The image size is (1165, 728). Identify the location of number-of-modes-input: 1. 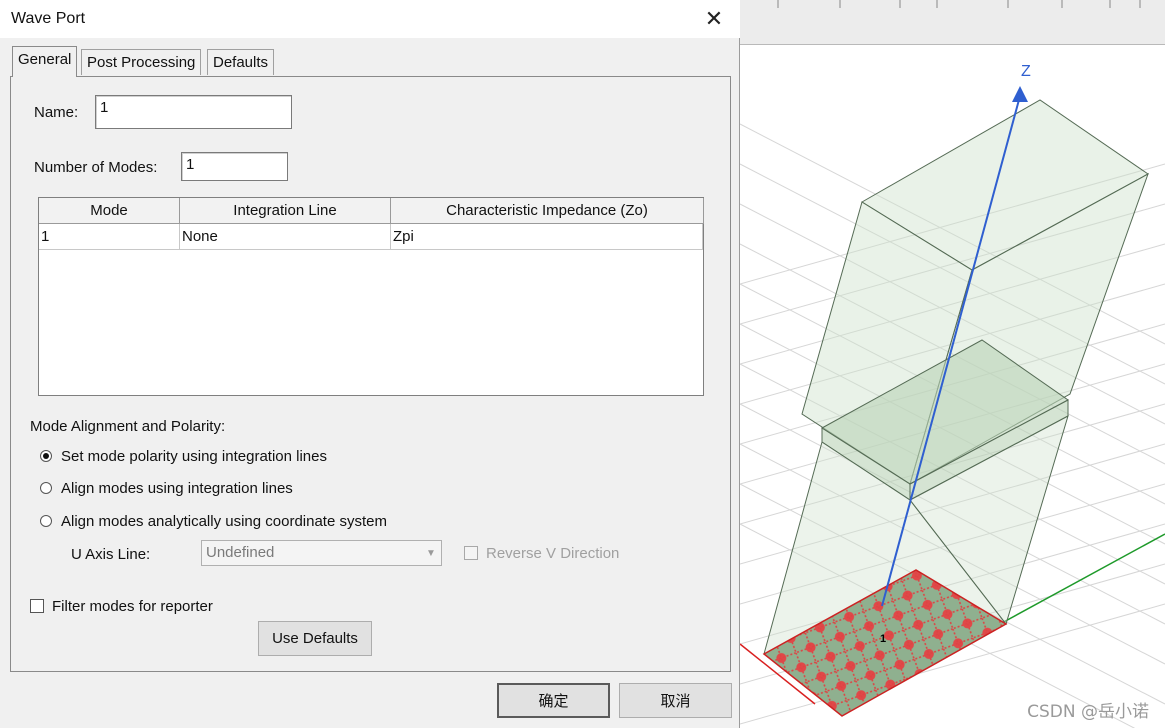
(234, 166).